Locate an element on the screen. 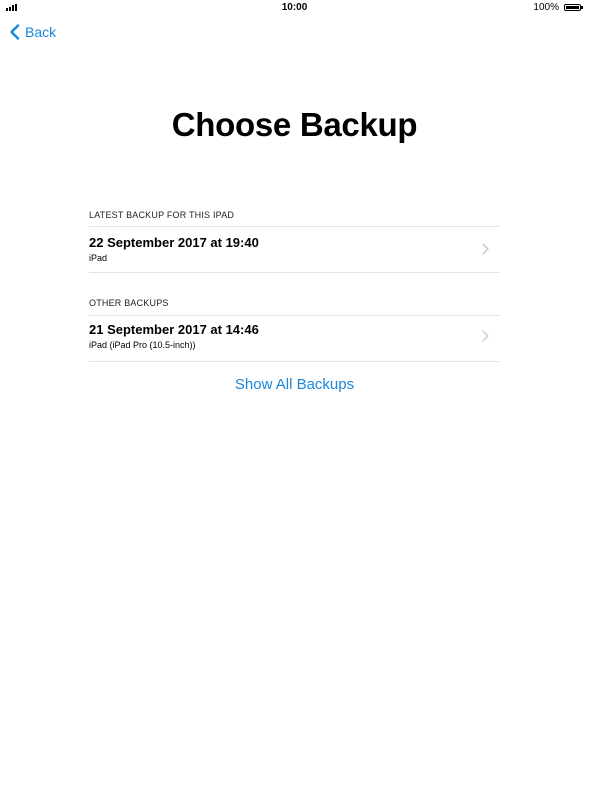 The height and width of the screenshot is (786, 589). section-header-latest: LATEST BACKUP FOR THIS IPAD is located at coordinates (162, 215).